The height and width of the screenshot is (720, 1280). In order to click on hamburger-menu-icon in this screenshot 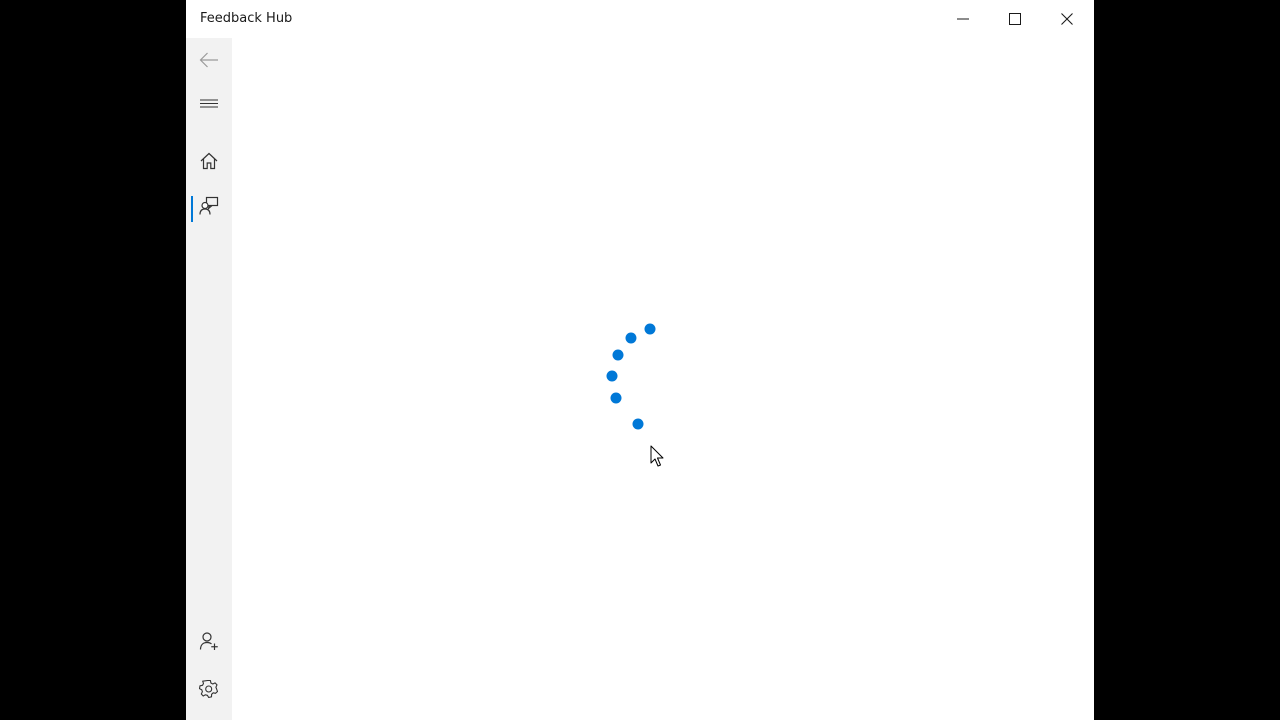, I will do `click(209, 103)`.